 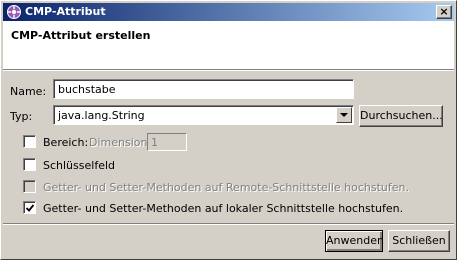 I want to click on close-icon: ×, so click(x=444, y=11).